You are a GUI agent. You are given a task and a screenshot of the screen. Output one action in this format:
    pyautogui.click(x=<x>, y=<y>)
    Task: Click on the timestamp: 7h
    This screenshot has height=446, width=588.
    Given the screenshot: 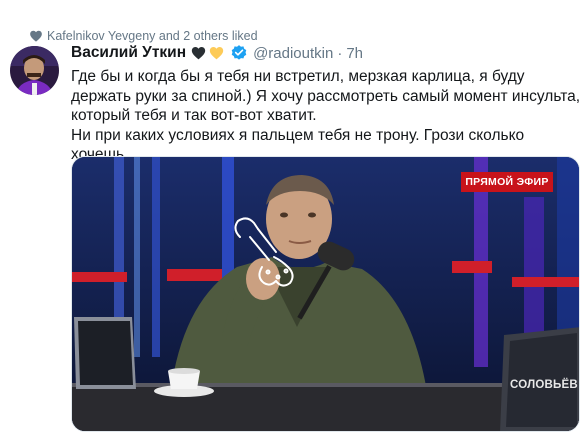 What is the action you would take?
    pyautogui.click(x=354, y=53)
    